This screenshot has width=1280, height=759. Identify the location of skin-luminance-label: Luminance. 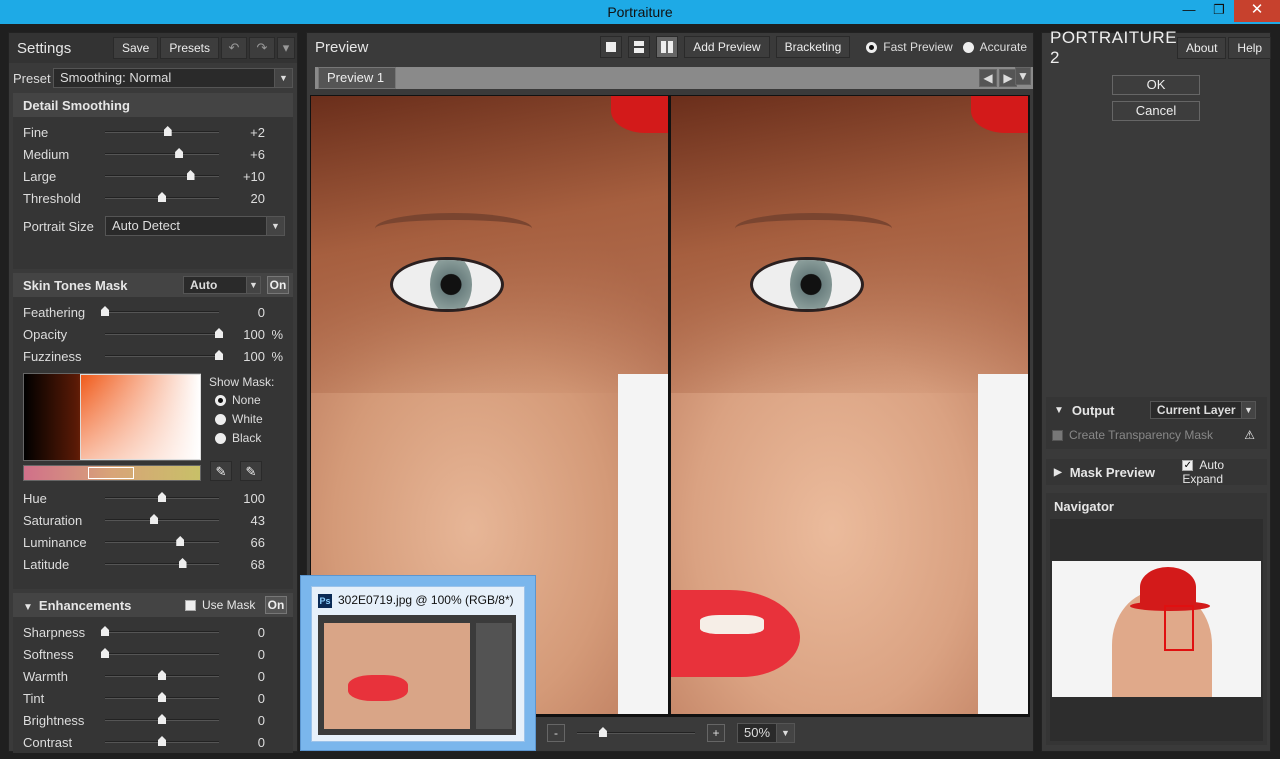
(55, 542).